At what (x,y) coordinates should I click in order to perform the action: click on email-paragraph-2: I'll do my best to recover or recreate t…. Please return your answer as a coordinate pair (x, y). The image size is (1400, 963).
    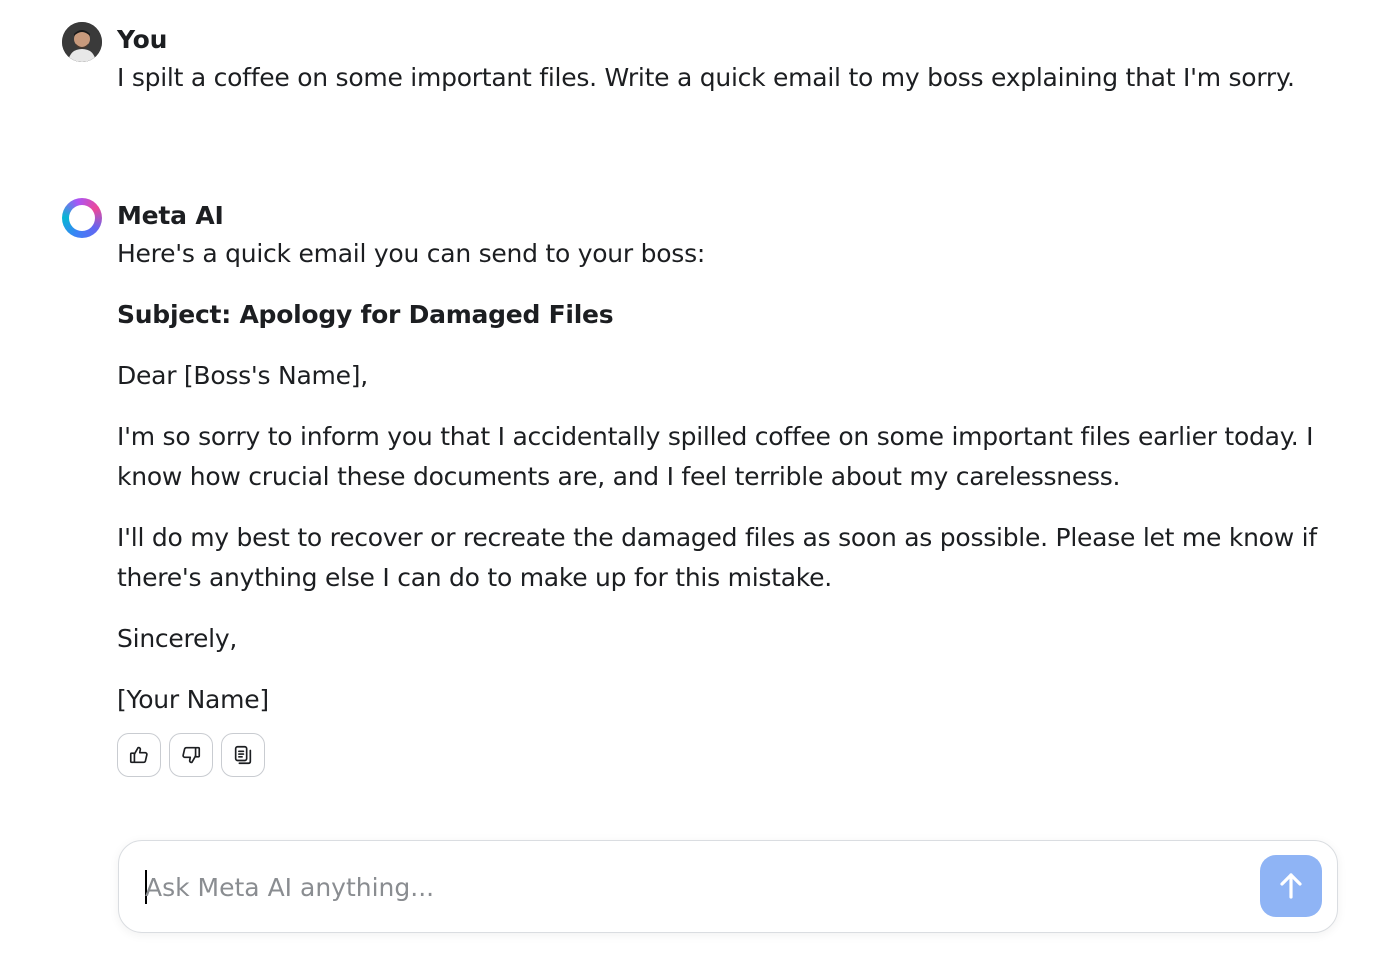
    Looking at the image, I should click on (717, 557).